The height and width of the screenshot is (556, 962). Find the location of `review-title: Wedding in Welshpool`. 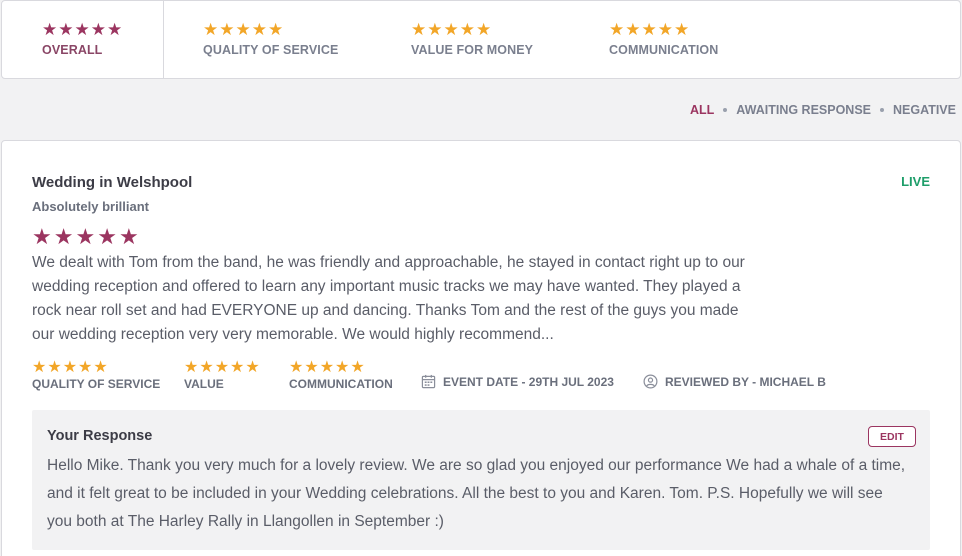

review-title: Wedding in Welshpool is located at coordinates (112, 182).